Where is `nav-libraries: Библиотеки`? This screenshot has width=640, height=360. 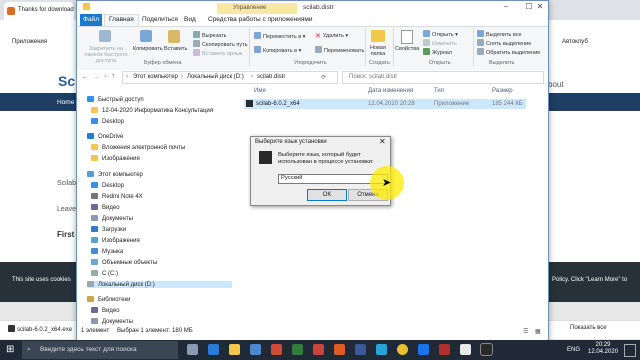
nav-libraries: Библиотеки is located at coordinates (109, 299).